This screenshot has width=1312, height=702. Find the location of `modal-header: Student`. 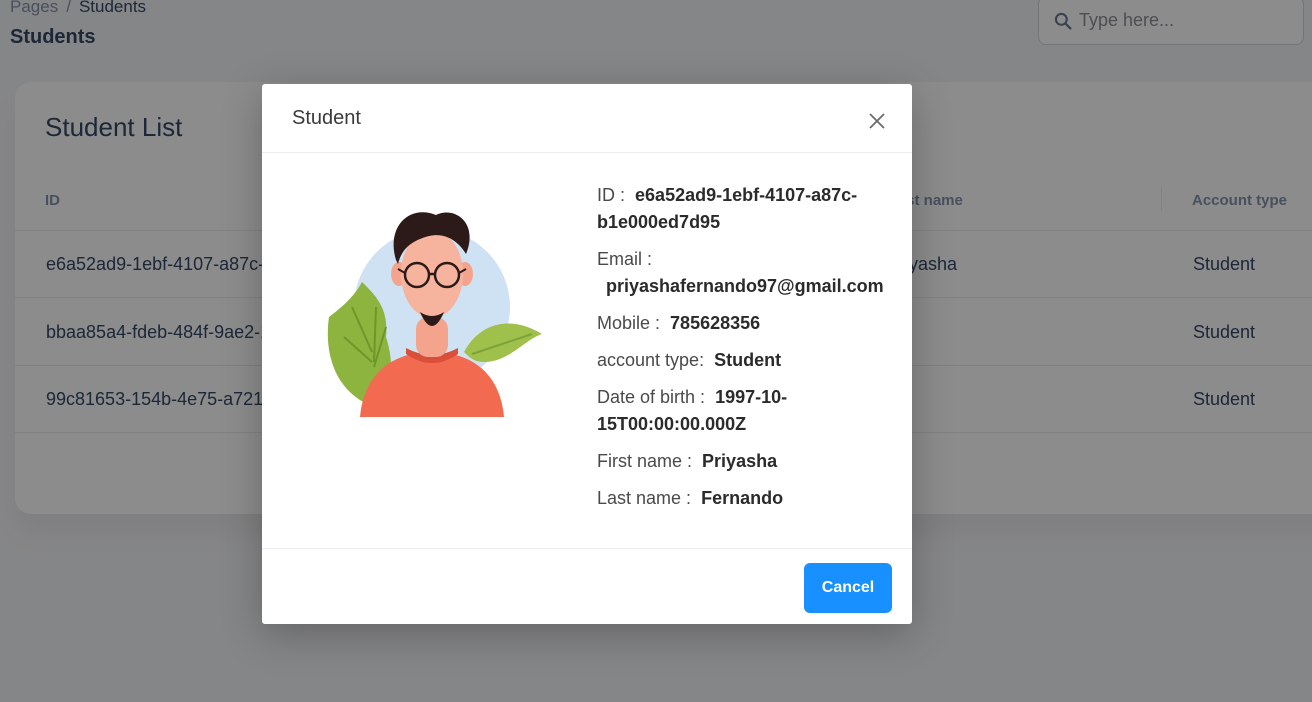

modal-header: Student is located at coordinates (587, 118).